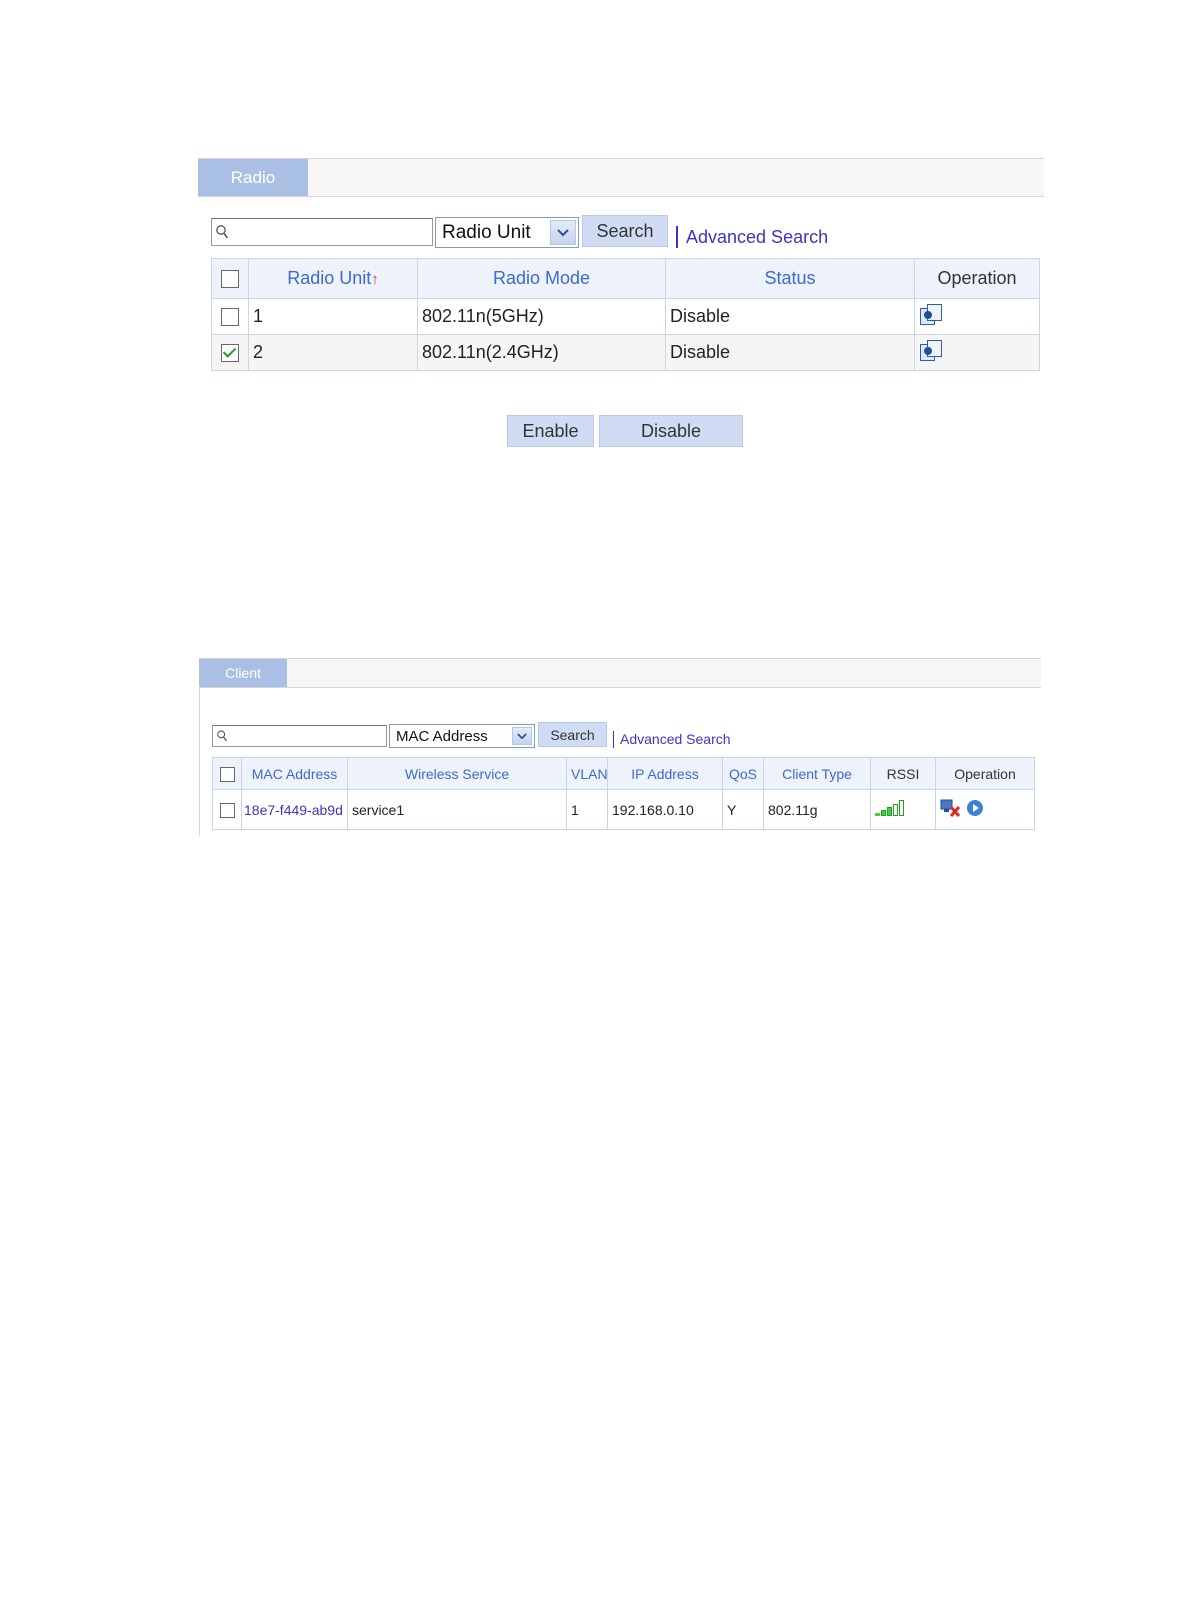 The image size is (1190, 1616). Describe the element at coordinates (625, 231) in the screenshot. I see `radio-search-button: Search` at that location.